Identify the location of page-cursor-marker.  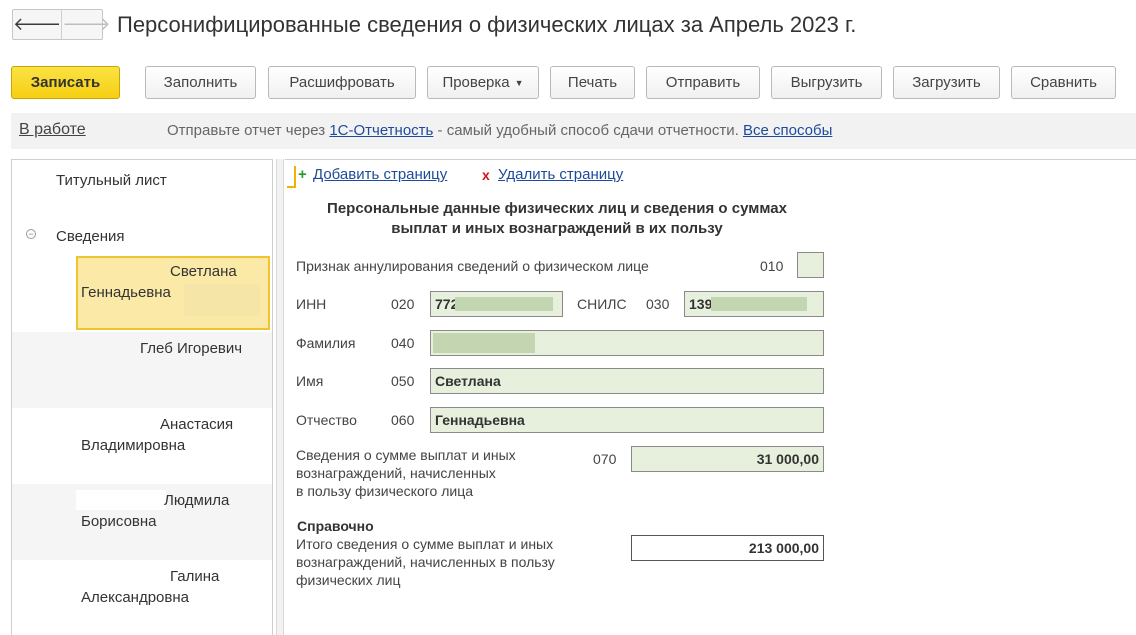
(291, 177).